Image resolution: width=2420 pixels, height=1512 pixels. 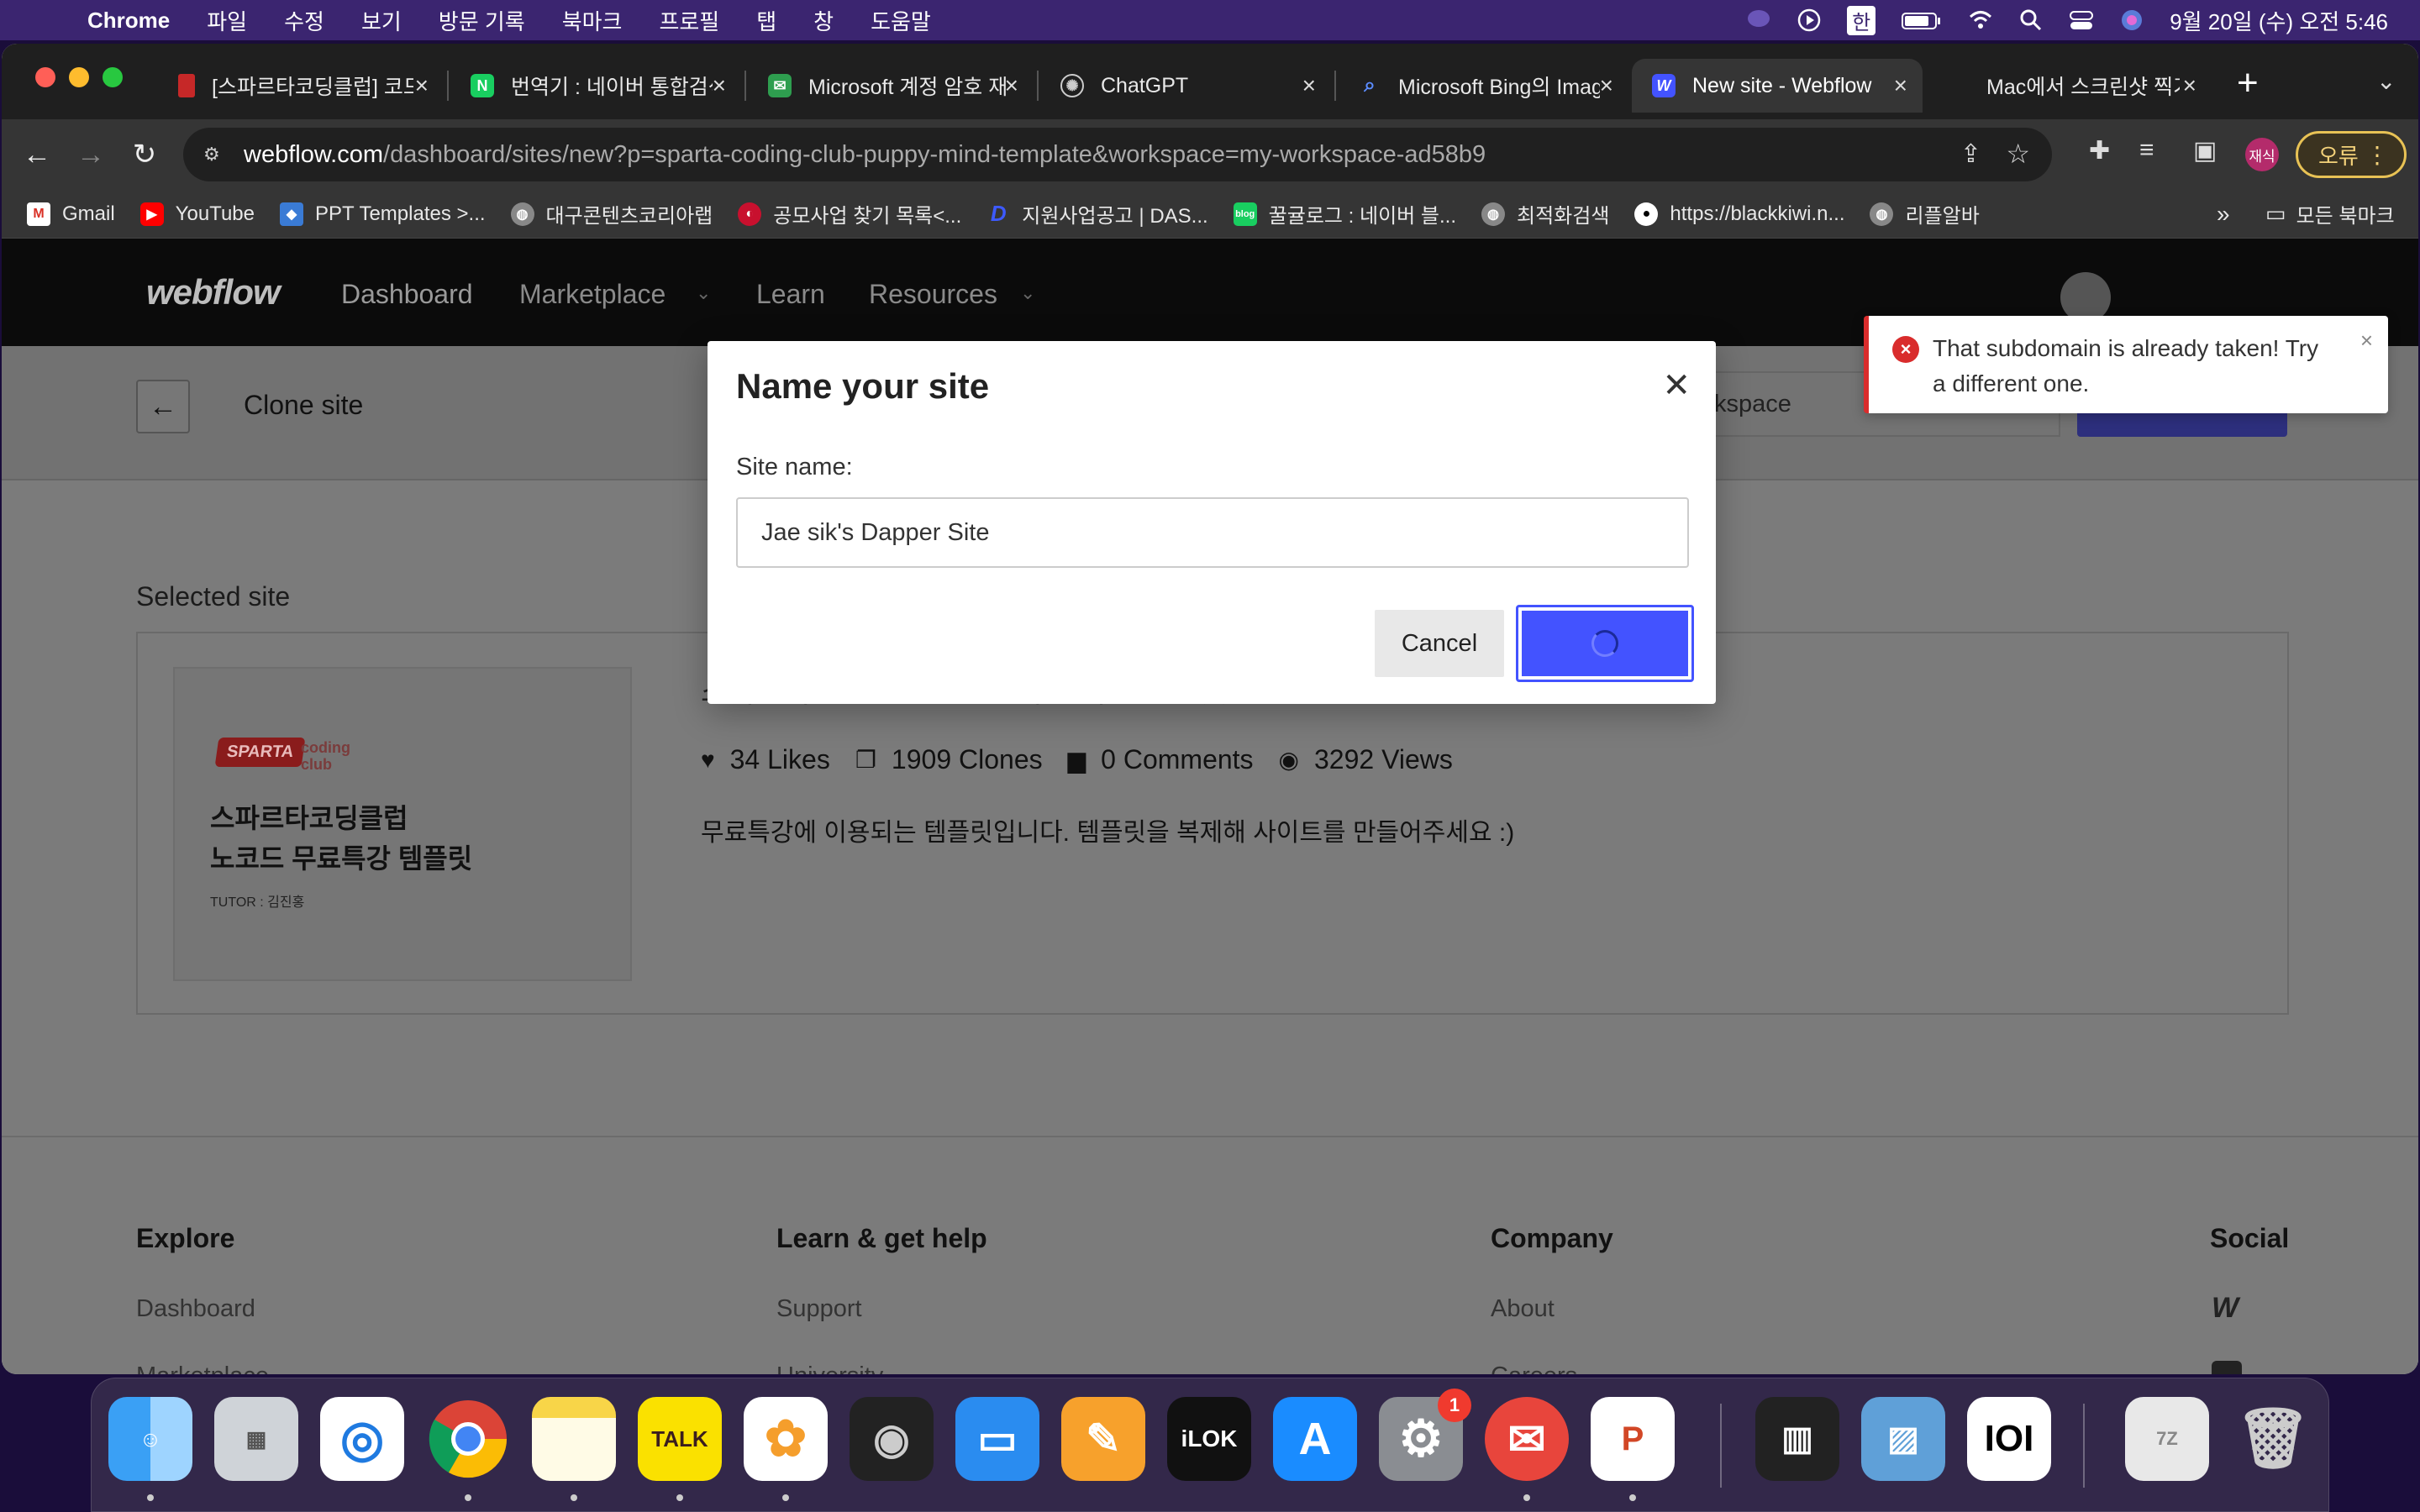 I want to click on messages-status-icon, so click(x=1758, y=20).